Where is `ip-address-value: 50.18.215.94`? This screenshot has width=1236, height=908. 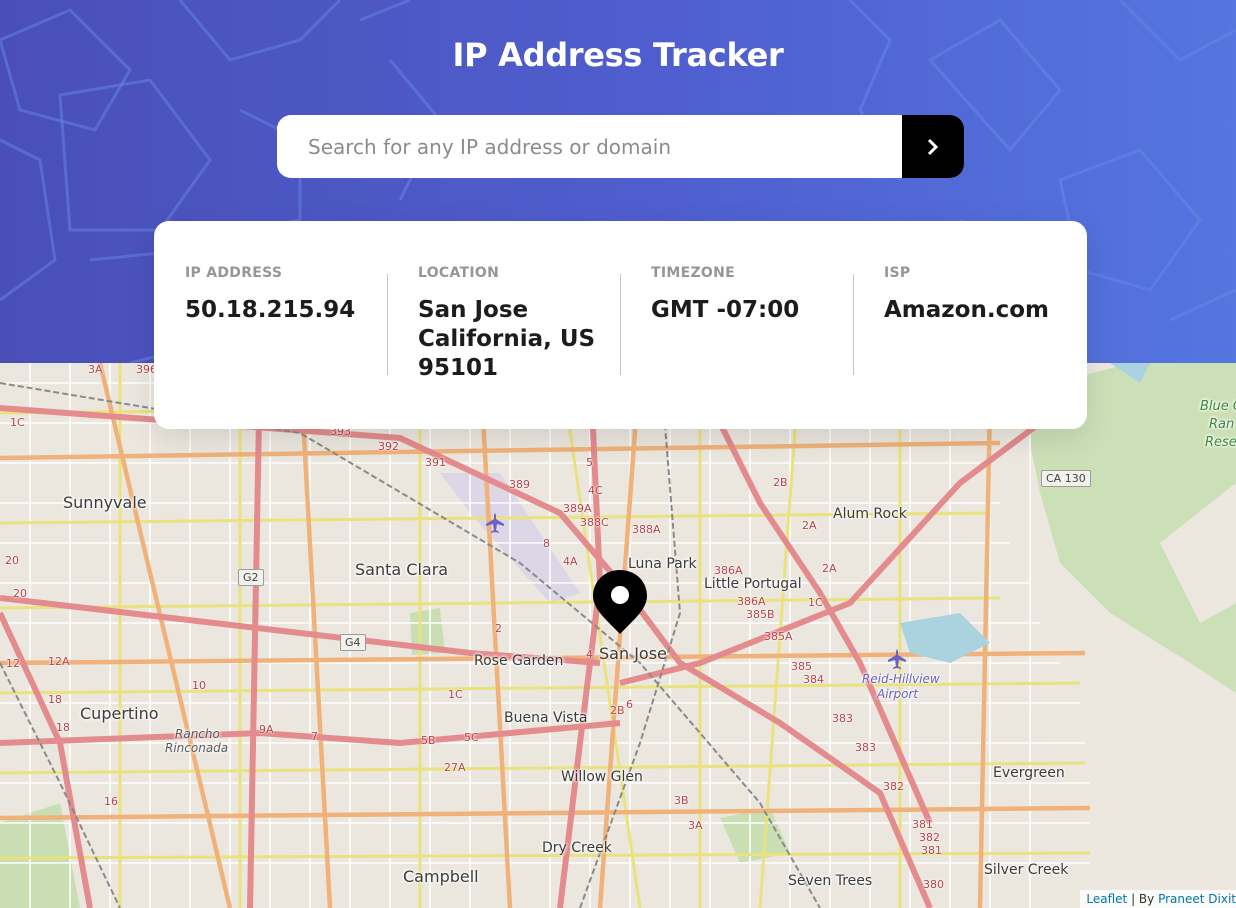
ip-address-value: 50.18.215.94 is located at coordinates (270, 310).